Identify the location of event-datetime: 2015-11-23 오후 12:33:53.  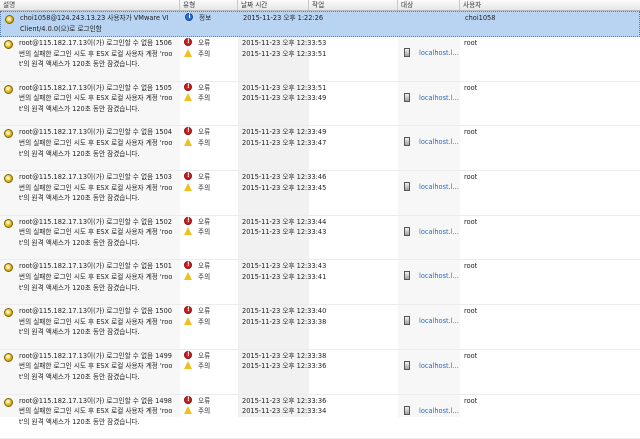
(284, 43).